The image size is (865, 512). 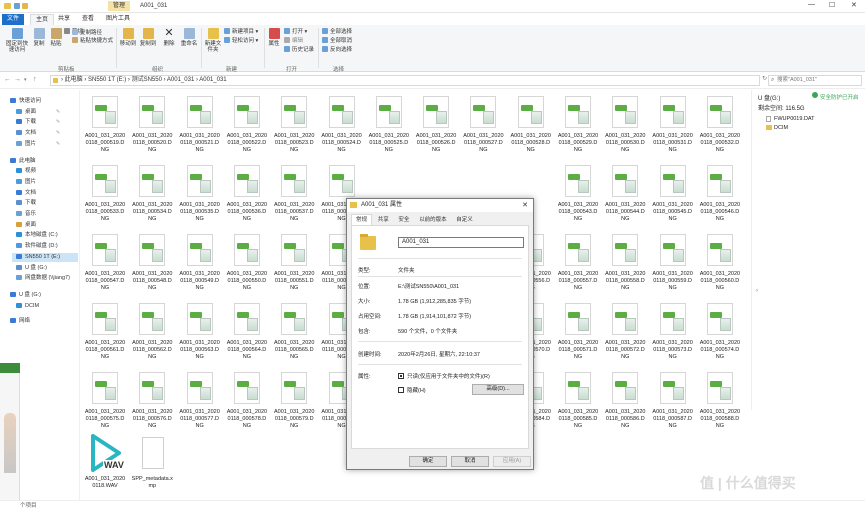 I want to click on file-item: A001_031_2020 0118_000561.D NG, so click(x=105, y=332).